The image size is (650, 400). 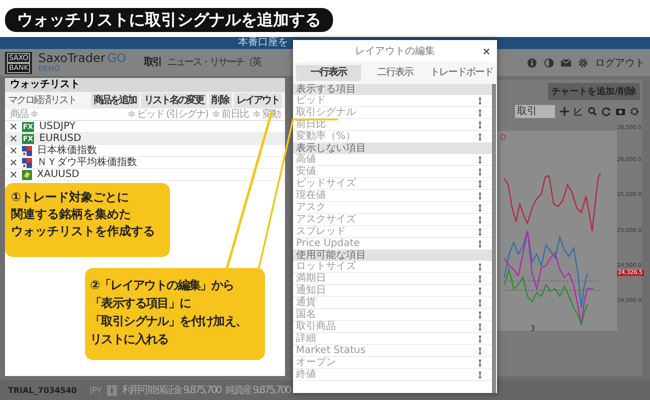 What do you see at coordinates (594, 91) in the screenshot?
I see `add-chart-button: チャートを追加/削除` at bounding box center [594, 91].